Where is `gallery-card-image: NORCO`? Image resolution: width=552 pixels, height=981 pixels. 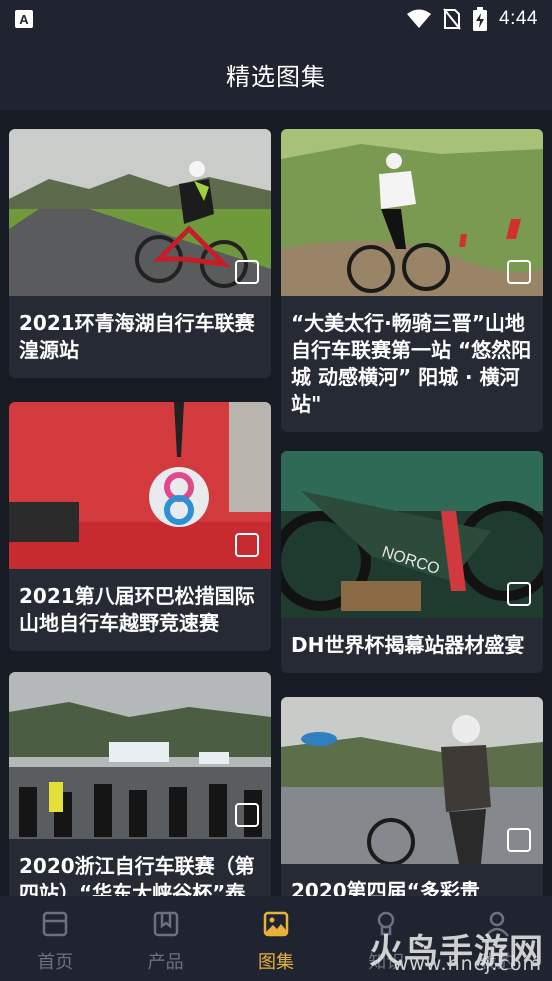
gallery-card-image: NORCO is located at coordinates (412, 534).